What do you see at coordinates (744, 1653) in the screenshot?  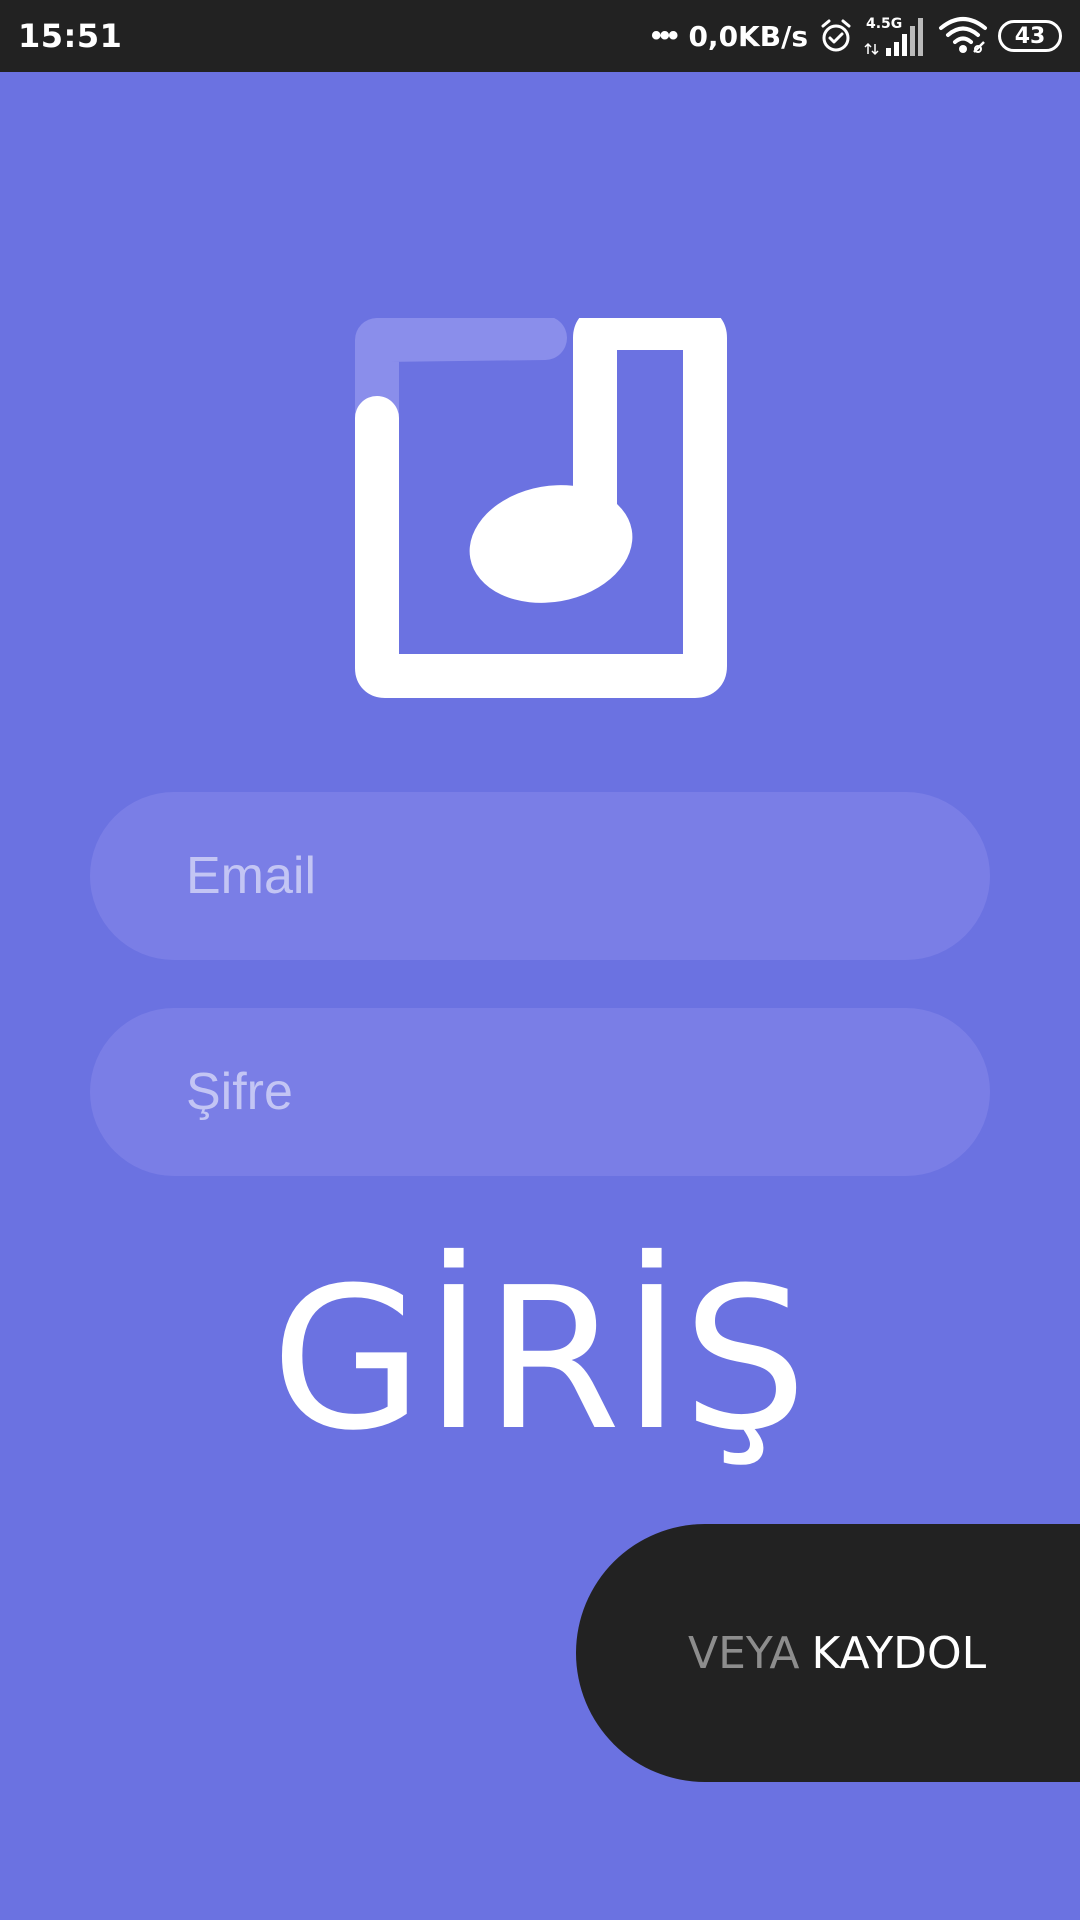 I see `or-label: VEYA` at bounding box center [744, 1653].